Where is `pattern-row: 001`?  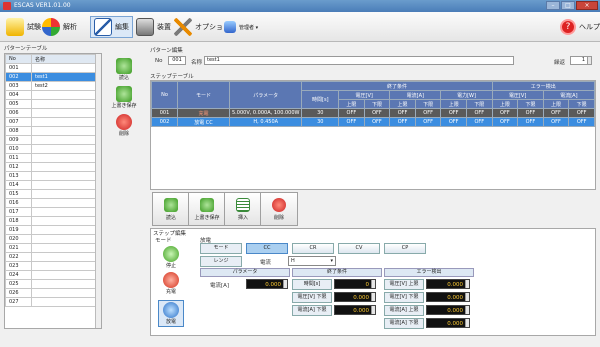
pattern-row: 001 is located at coordinates (51, 68).